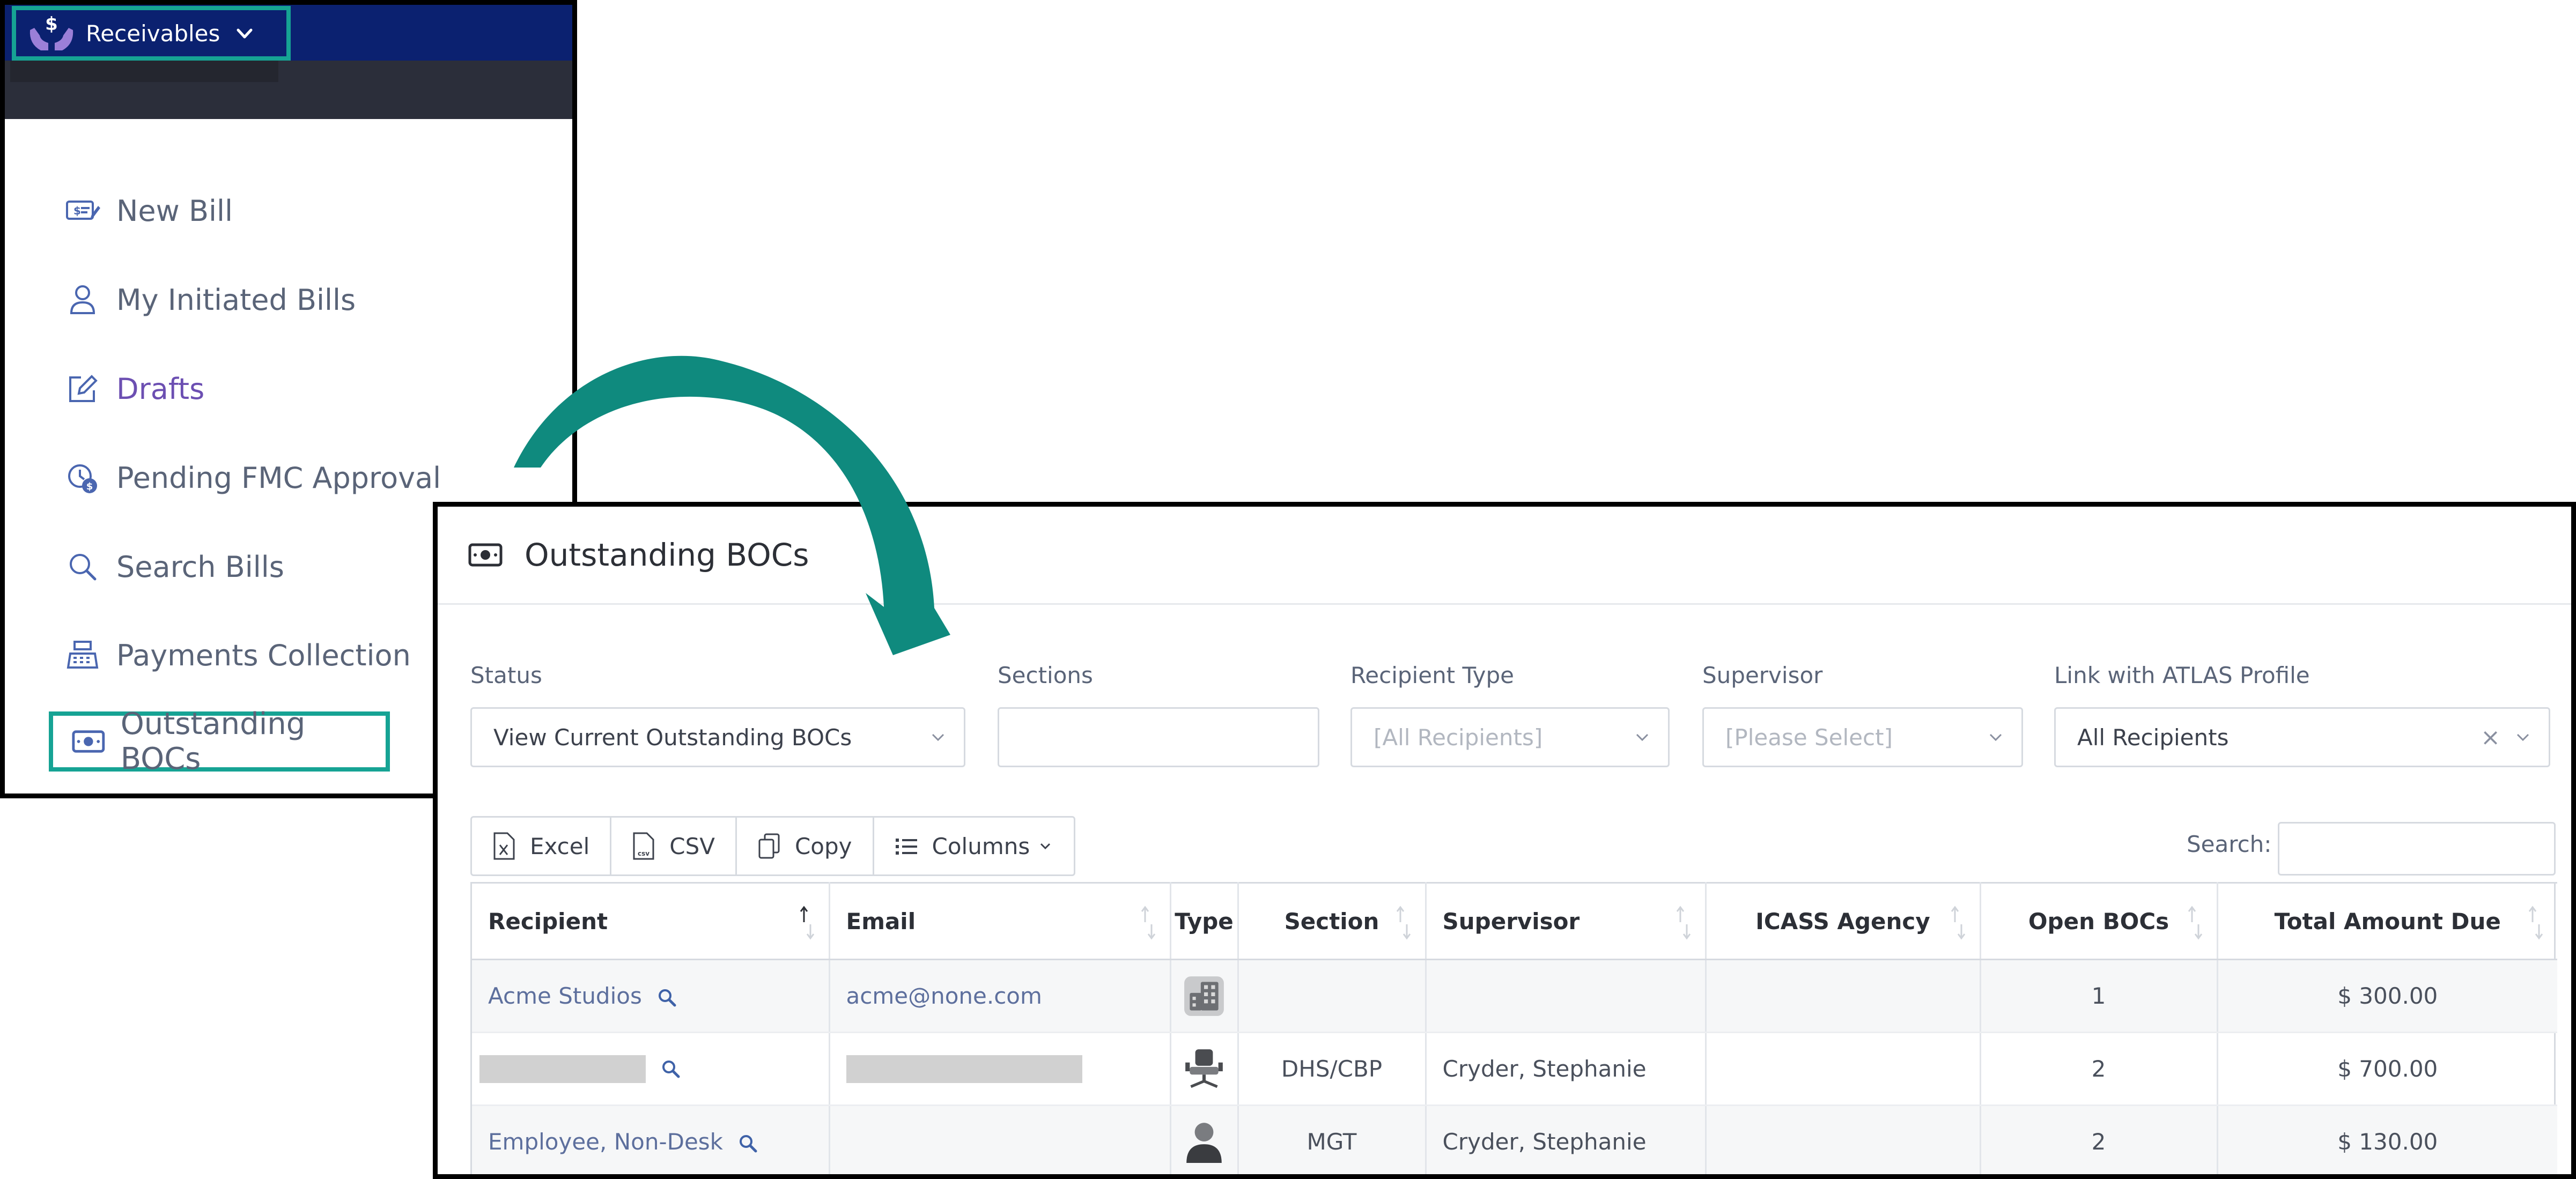 Image resolution: width=2576 pixels, height=1179 pixels. Describe the element at coordinates (548, 921) in the screenshot. I see `column-header-label: Recipient` at that location.